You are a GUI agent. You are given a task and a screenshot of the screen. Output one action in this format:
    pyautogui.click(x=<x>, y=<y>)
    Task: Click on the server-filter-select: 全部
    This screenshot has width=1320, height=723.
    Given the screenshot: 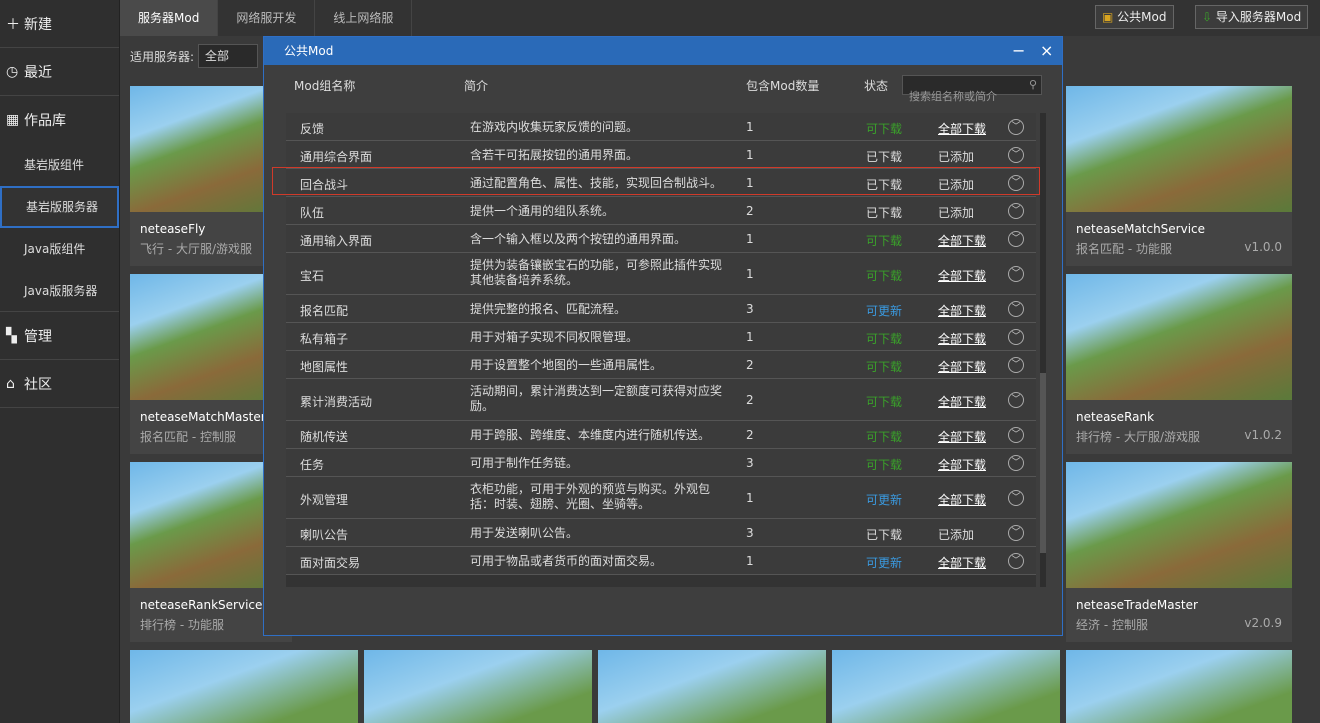 What is the action you would take?
    pyautogui.click(x=228, y=56)
    